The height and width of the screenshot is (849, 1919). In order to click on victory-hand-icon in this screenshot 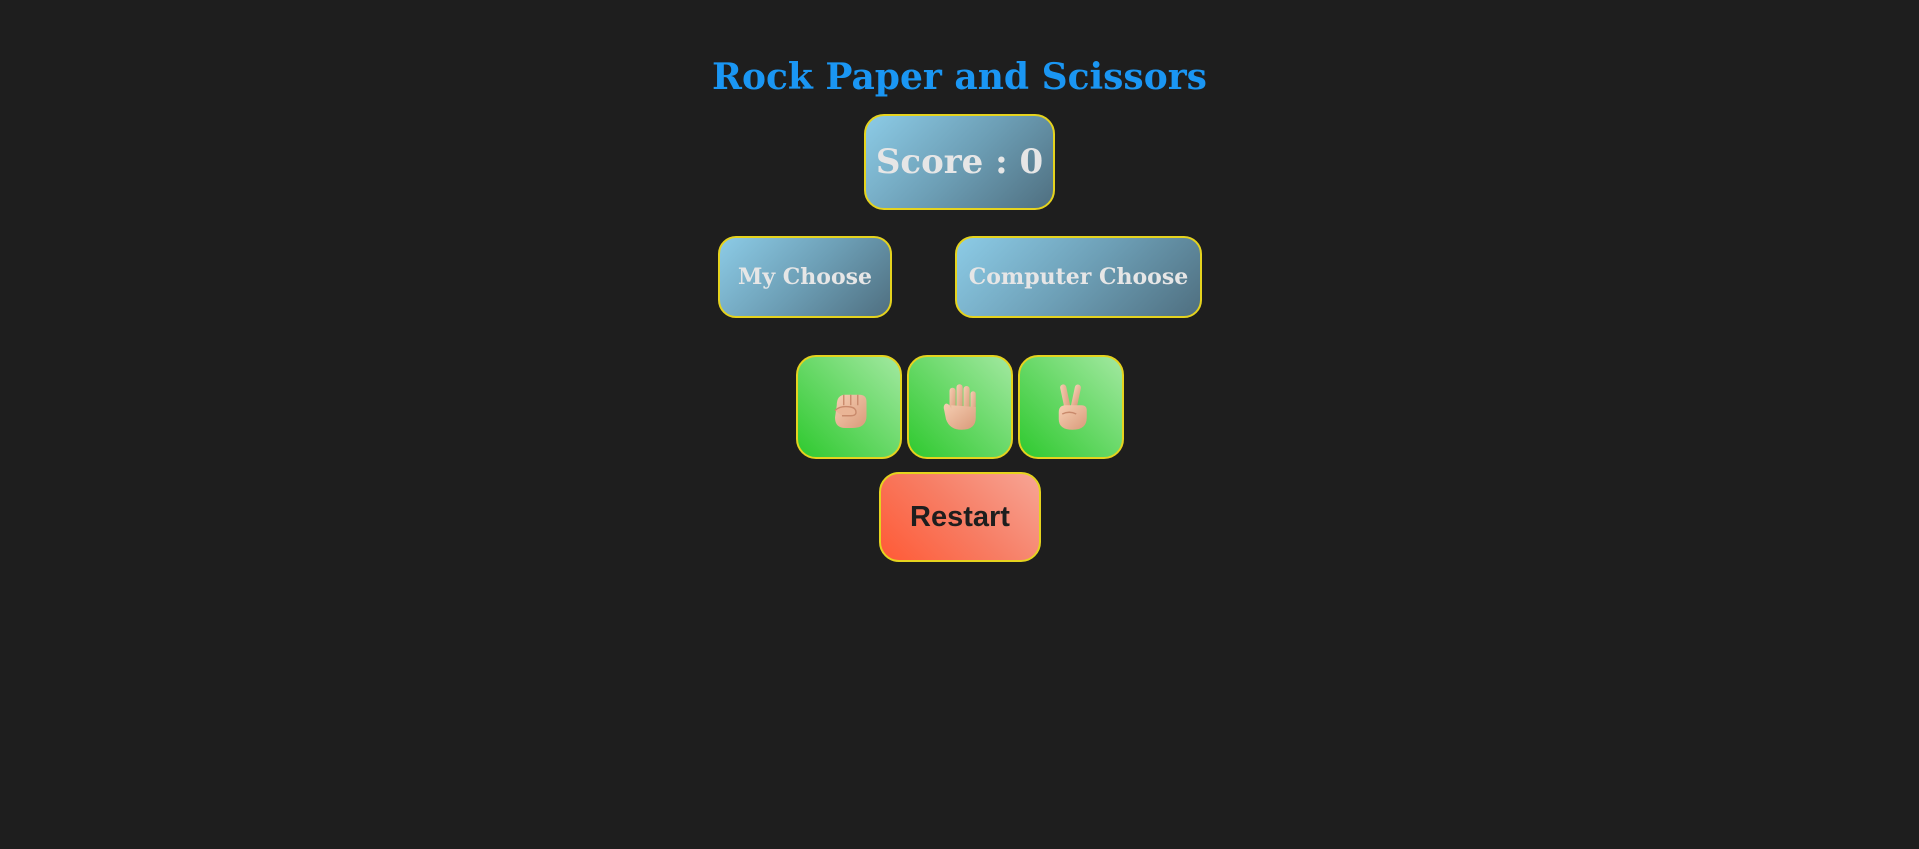, I will do `click(1072, 407)`.